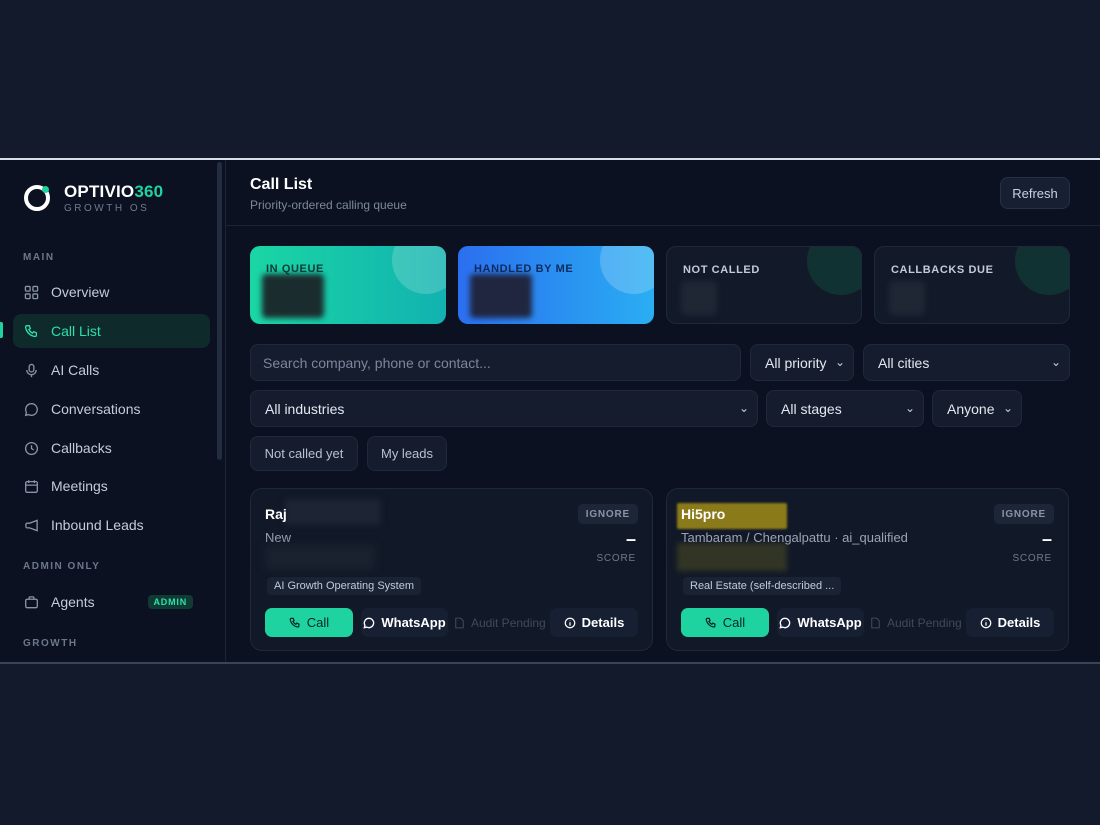 This screenshot has width=1100, height=825. I want to click on stage-select-value: All stages, so click(811, 408).